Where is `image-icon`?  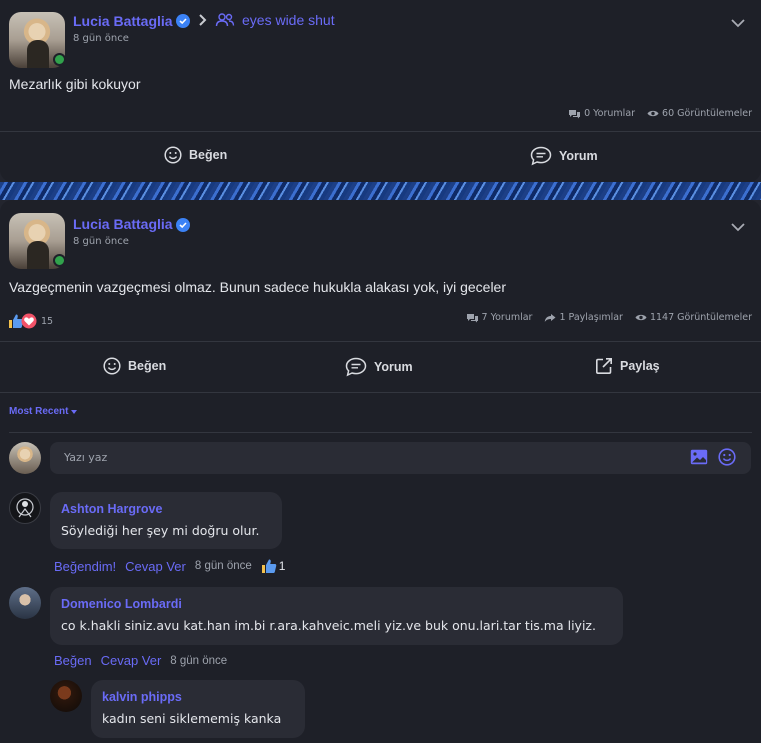 image-icon is located at coordinates (699, 457).